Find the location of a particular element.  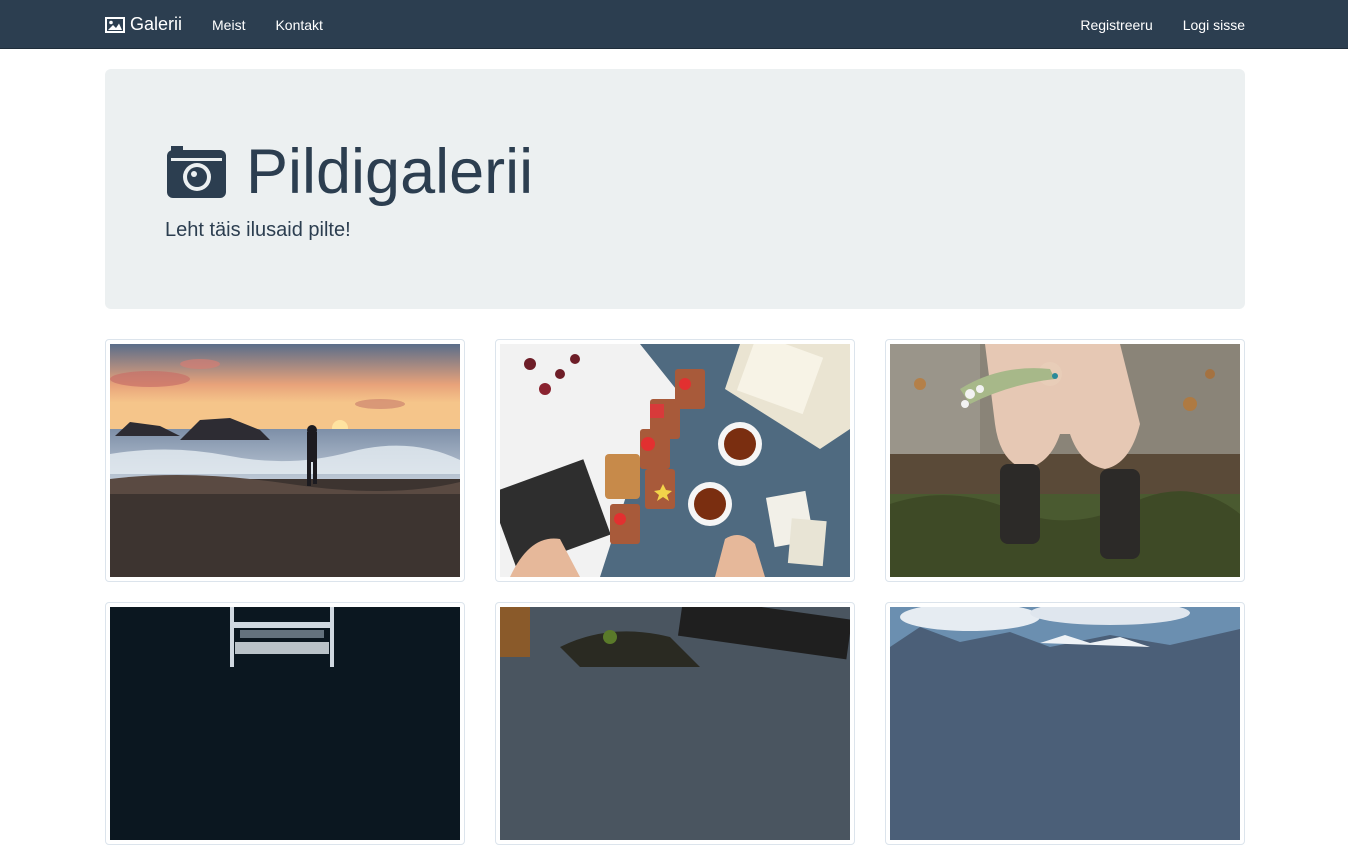

nav-link-meist: Meist is located at coordinates (228, 25).